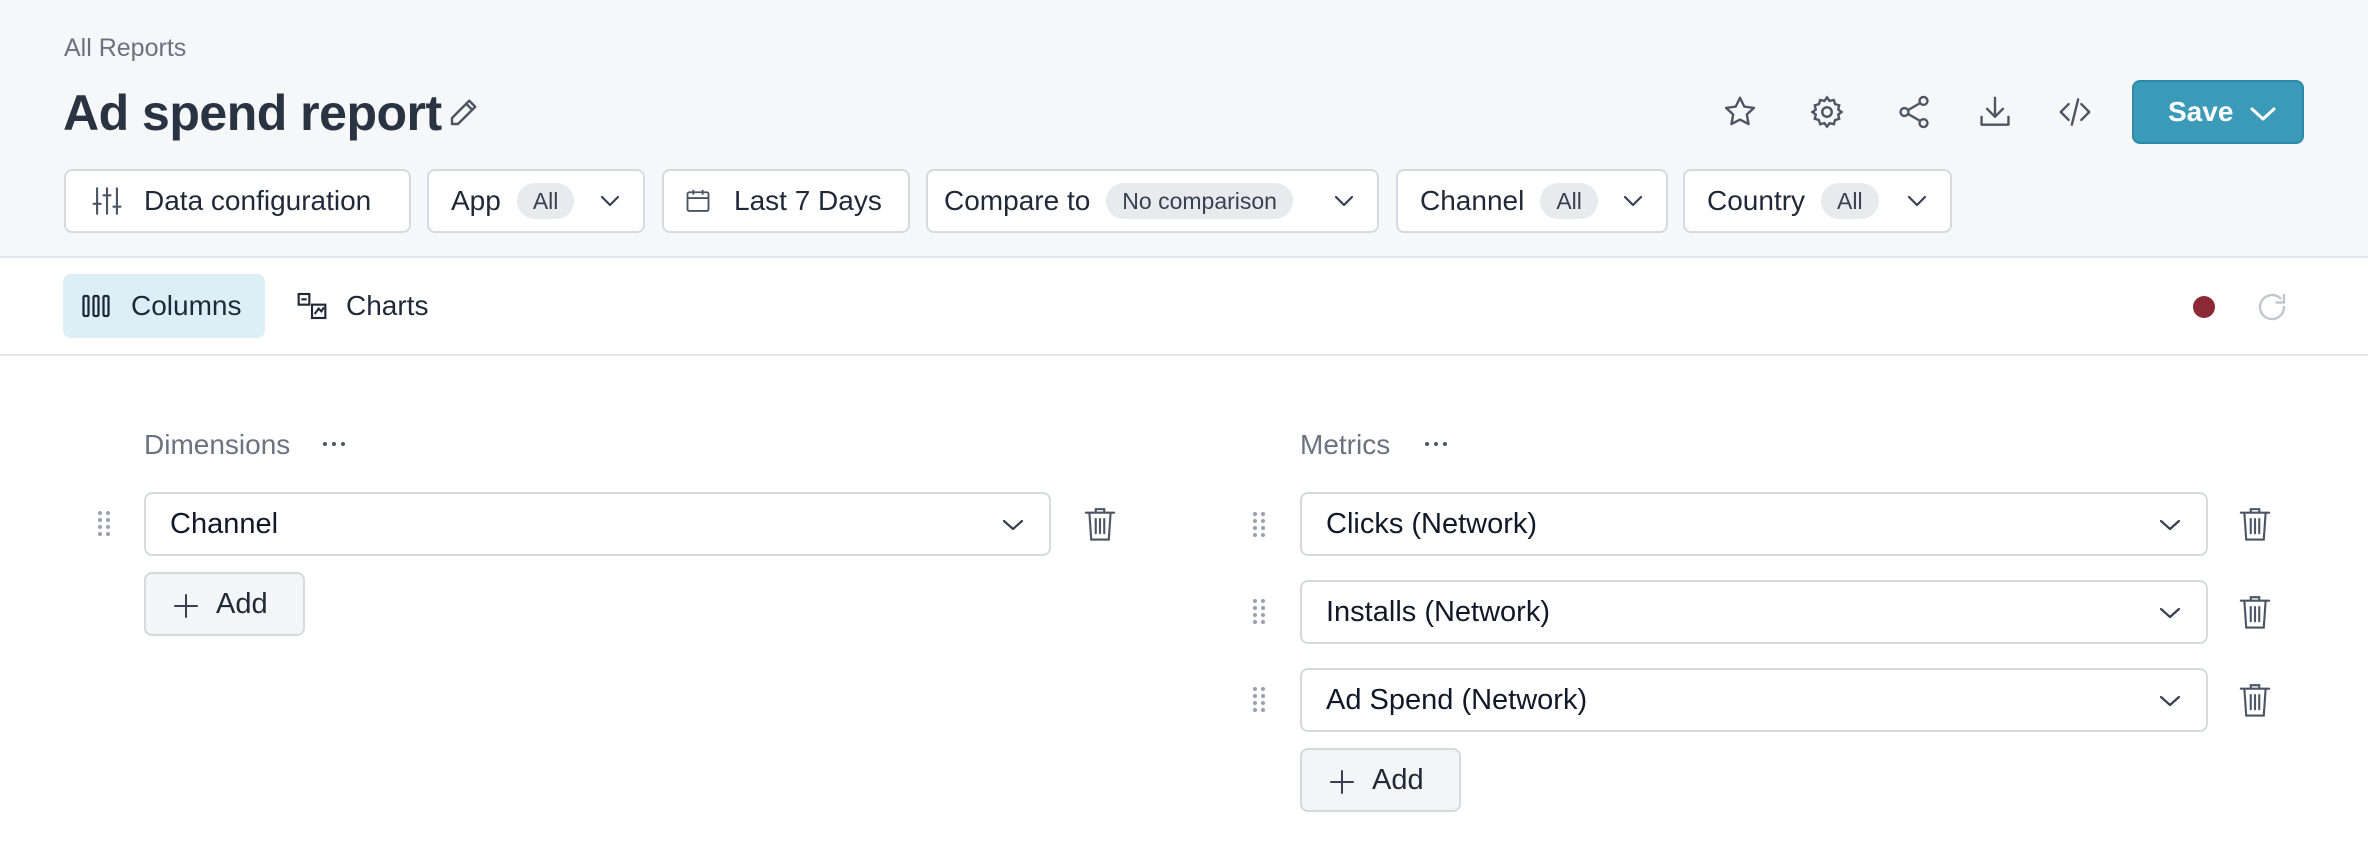  What do you see at coordinates (1472, 200) in the screenshot?
I see `channel-filter-label: Channel` at bounding box center [1472, 200].